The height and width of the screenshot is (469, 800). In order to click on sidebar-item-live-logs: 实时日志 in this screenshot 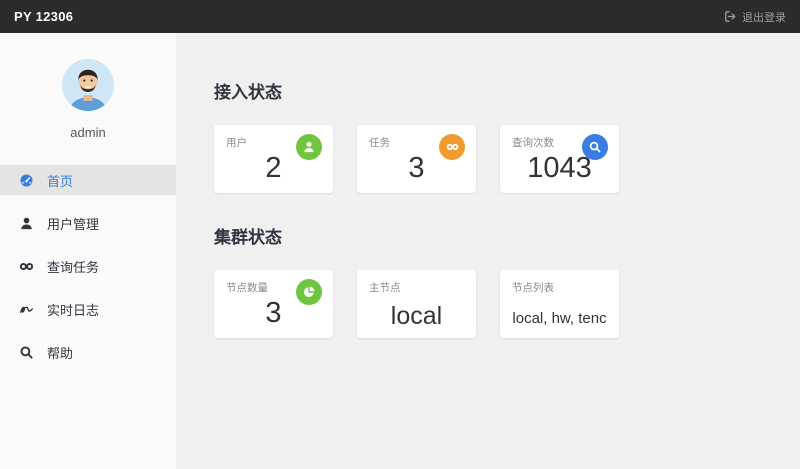, I will do `click(88, 309)`.